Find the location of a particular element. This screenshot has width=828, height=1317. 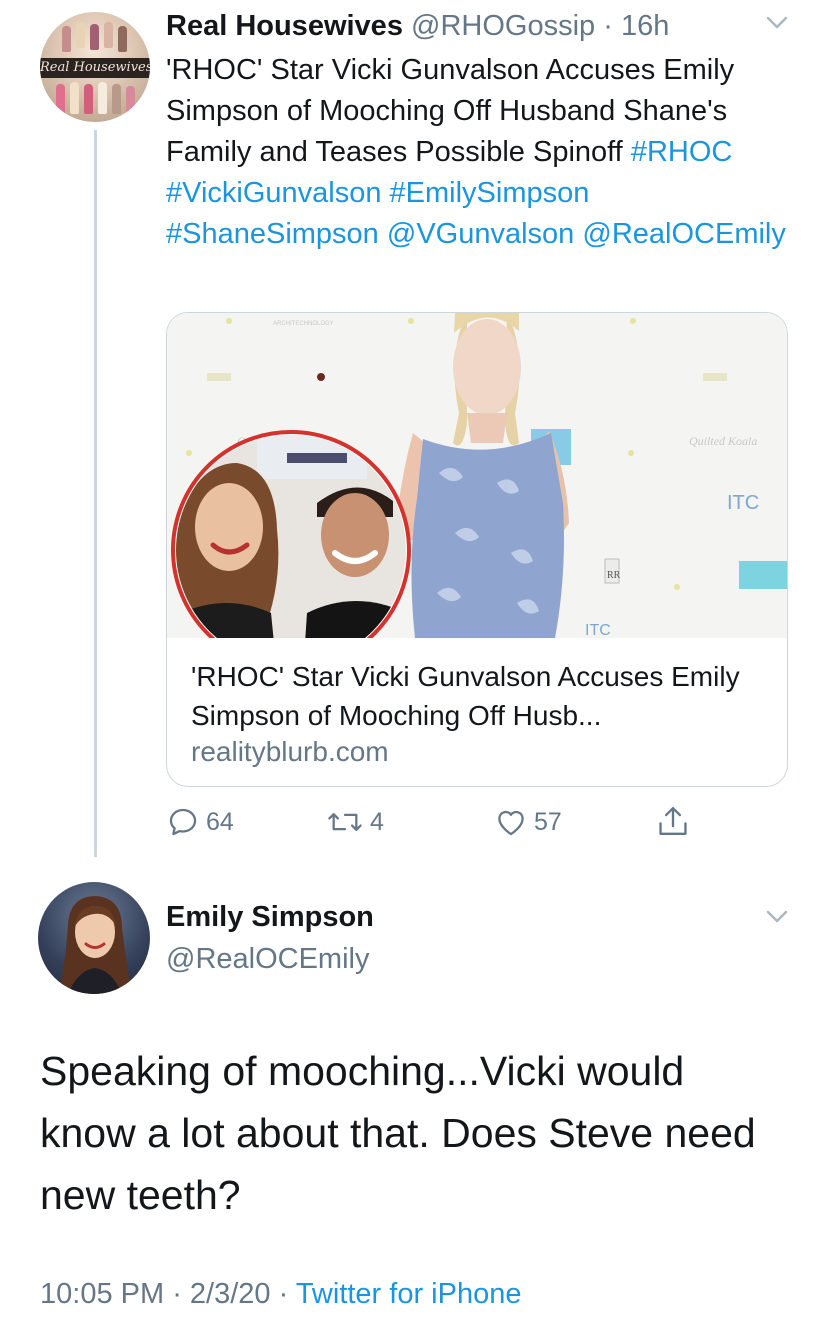

emily-simpson-avatar is located at coordinates (94, 938).